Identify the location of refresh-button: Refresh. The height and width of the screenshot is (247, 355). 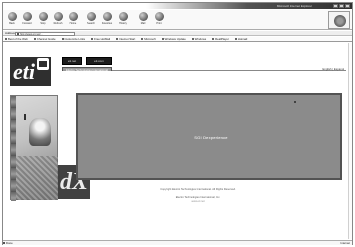
(58, 20).